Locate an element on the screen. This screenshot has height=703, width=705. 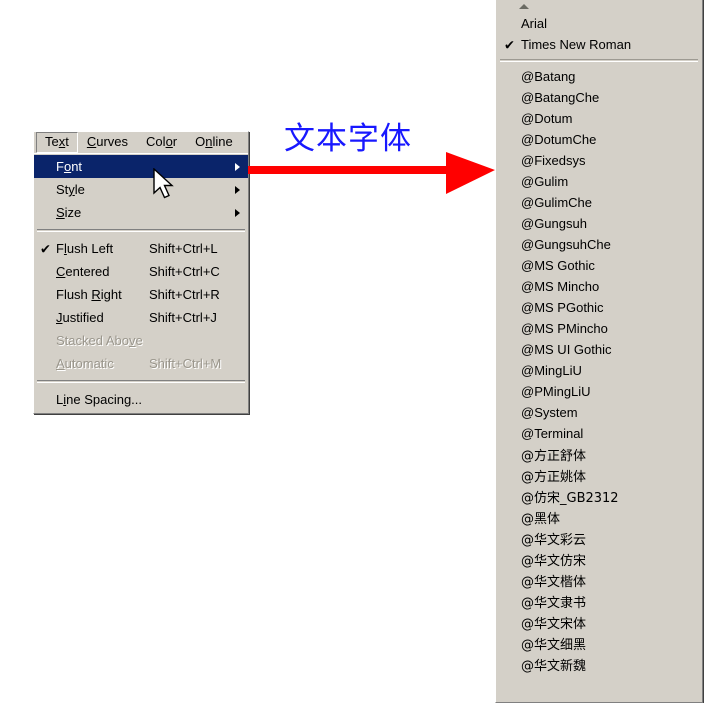
font-list-item: @黑体 is located at coordinates (599, 517).